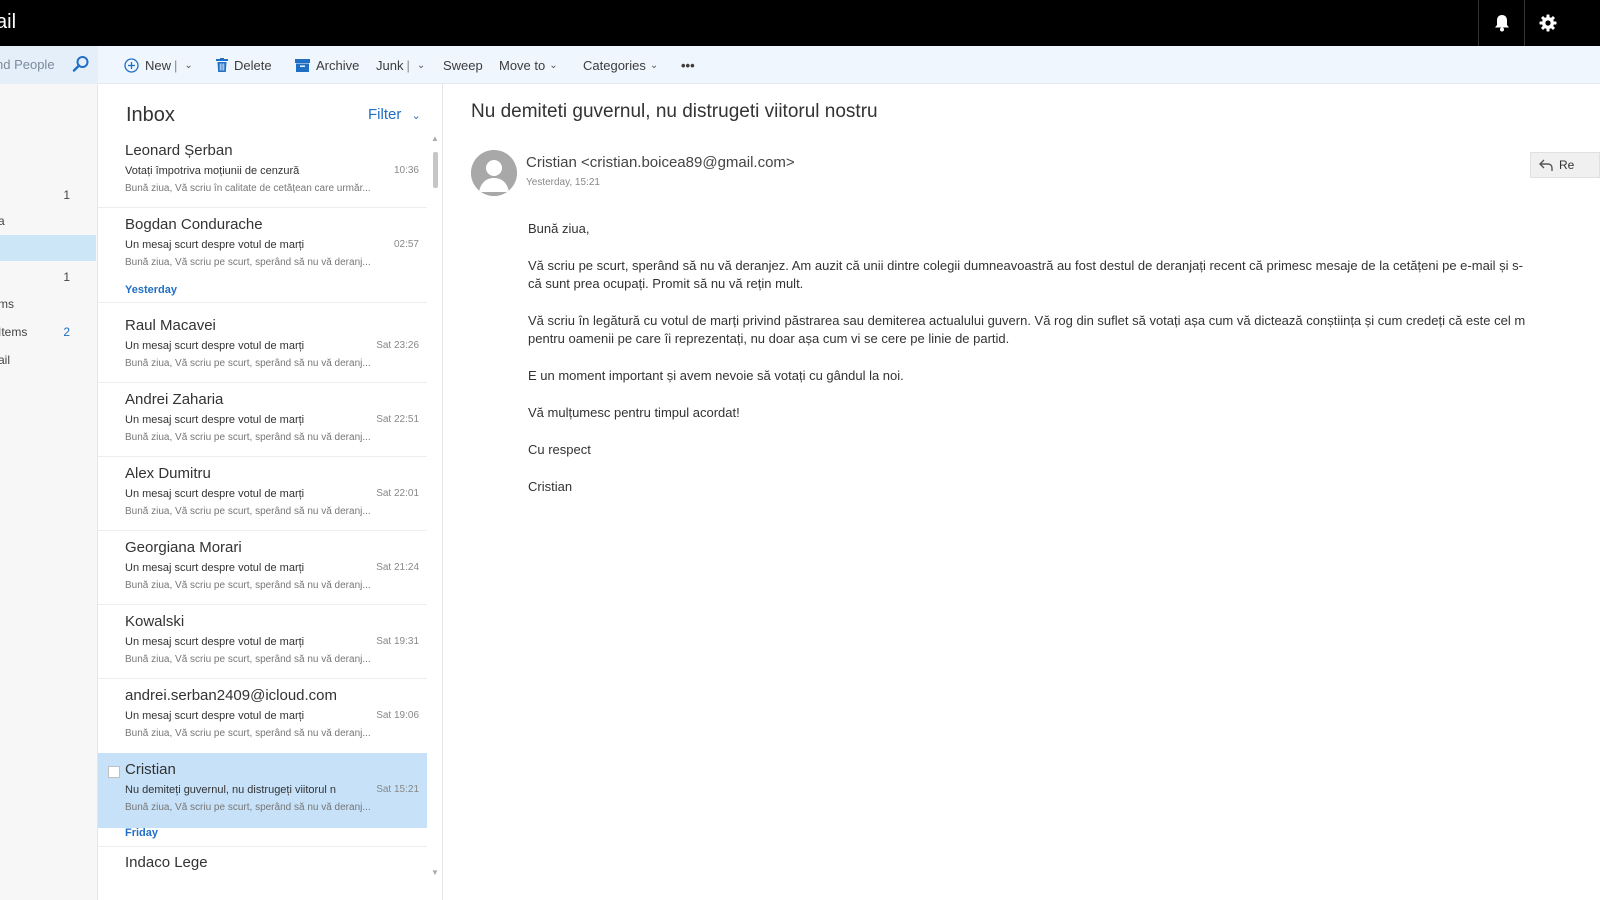 This screenshot has width=1600, height=900. I want to click on junk-label: Junk, so click(390, 65).